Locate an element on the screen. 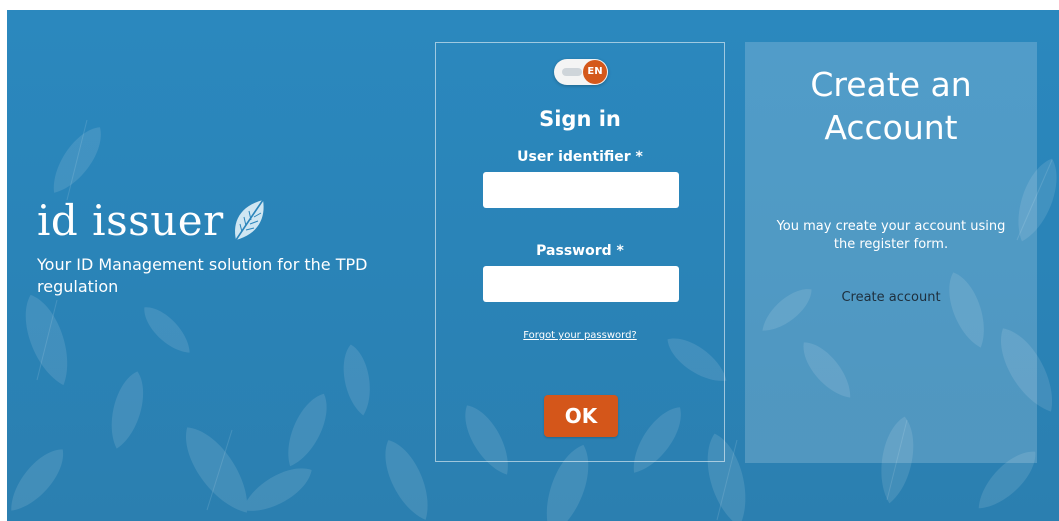  forgot-password-link: Forgot your password? is located at coordinates (580, 335).